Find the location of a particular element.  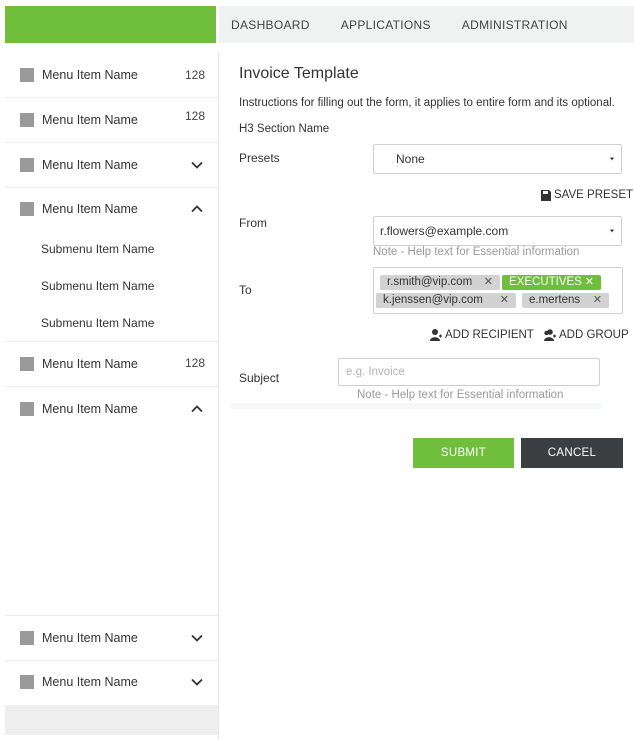

submenu-item-1: Submenu Item Name is located at coordinates (111, 248).